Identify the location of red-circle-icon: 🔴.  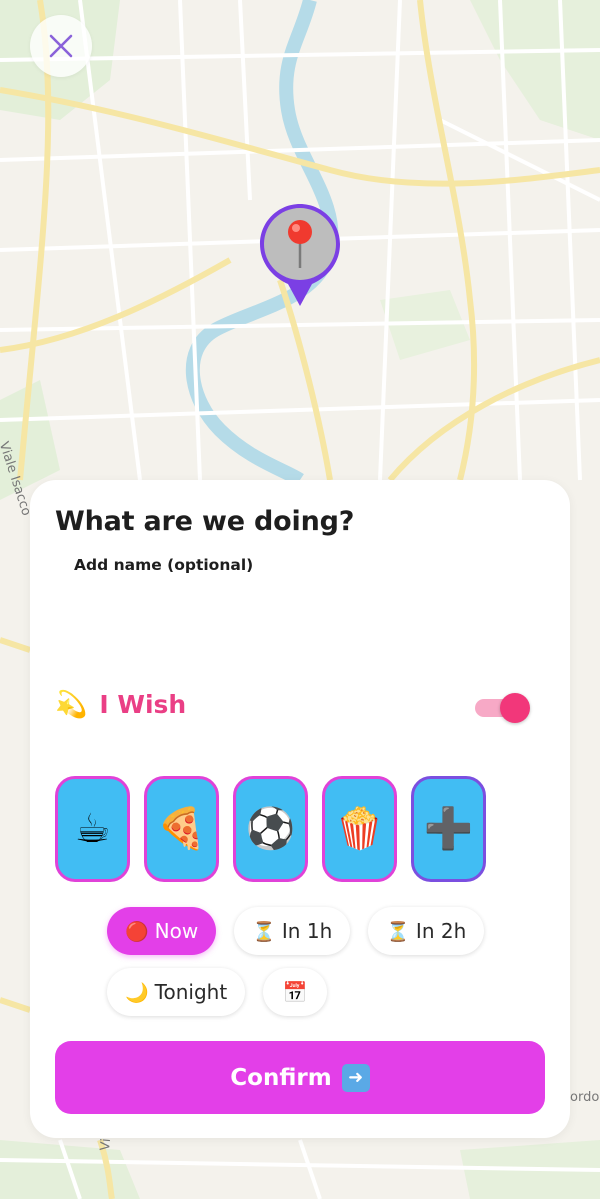
(137, 931).